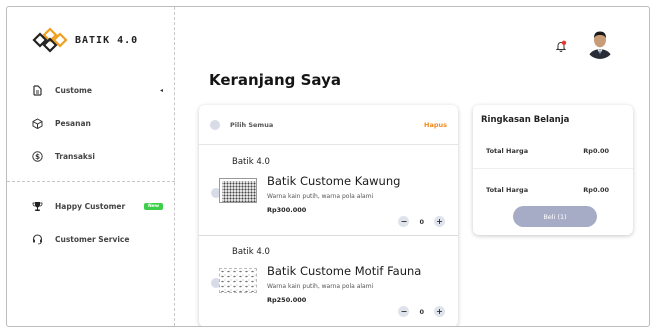  What do you see at coordinates (328, 125) in the screenshot?
I see `select-all-row: Pilih Semua Hapus` at bounding box center [328, 125].